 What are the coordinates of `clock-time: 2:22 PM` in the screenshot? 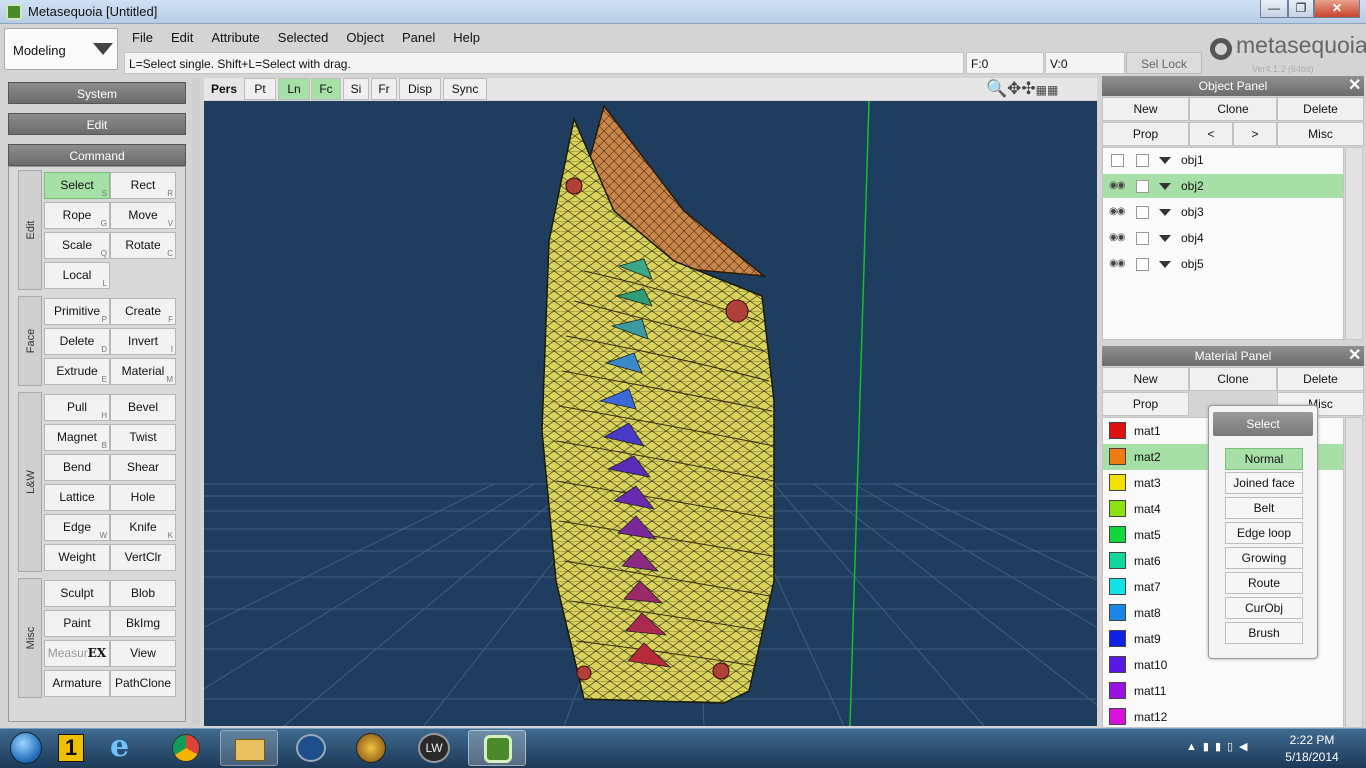 It's located at (1312, 740).